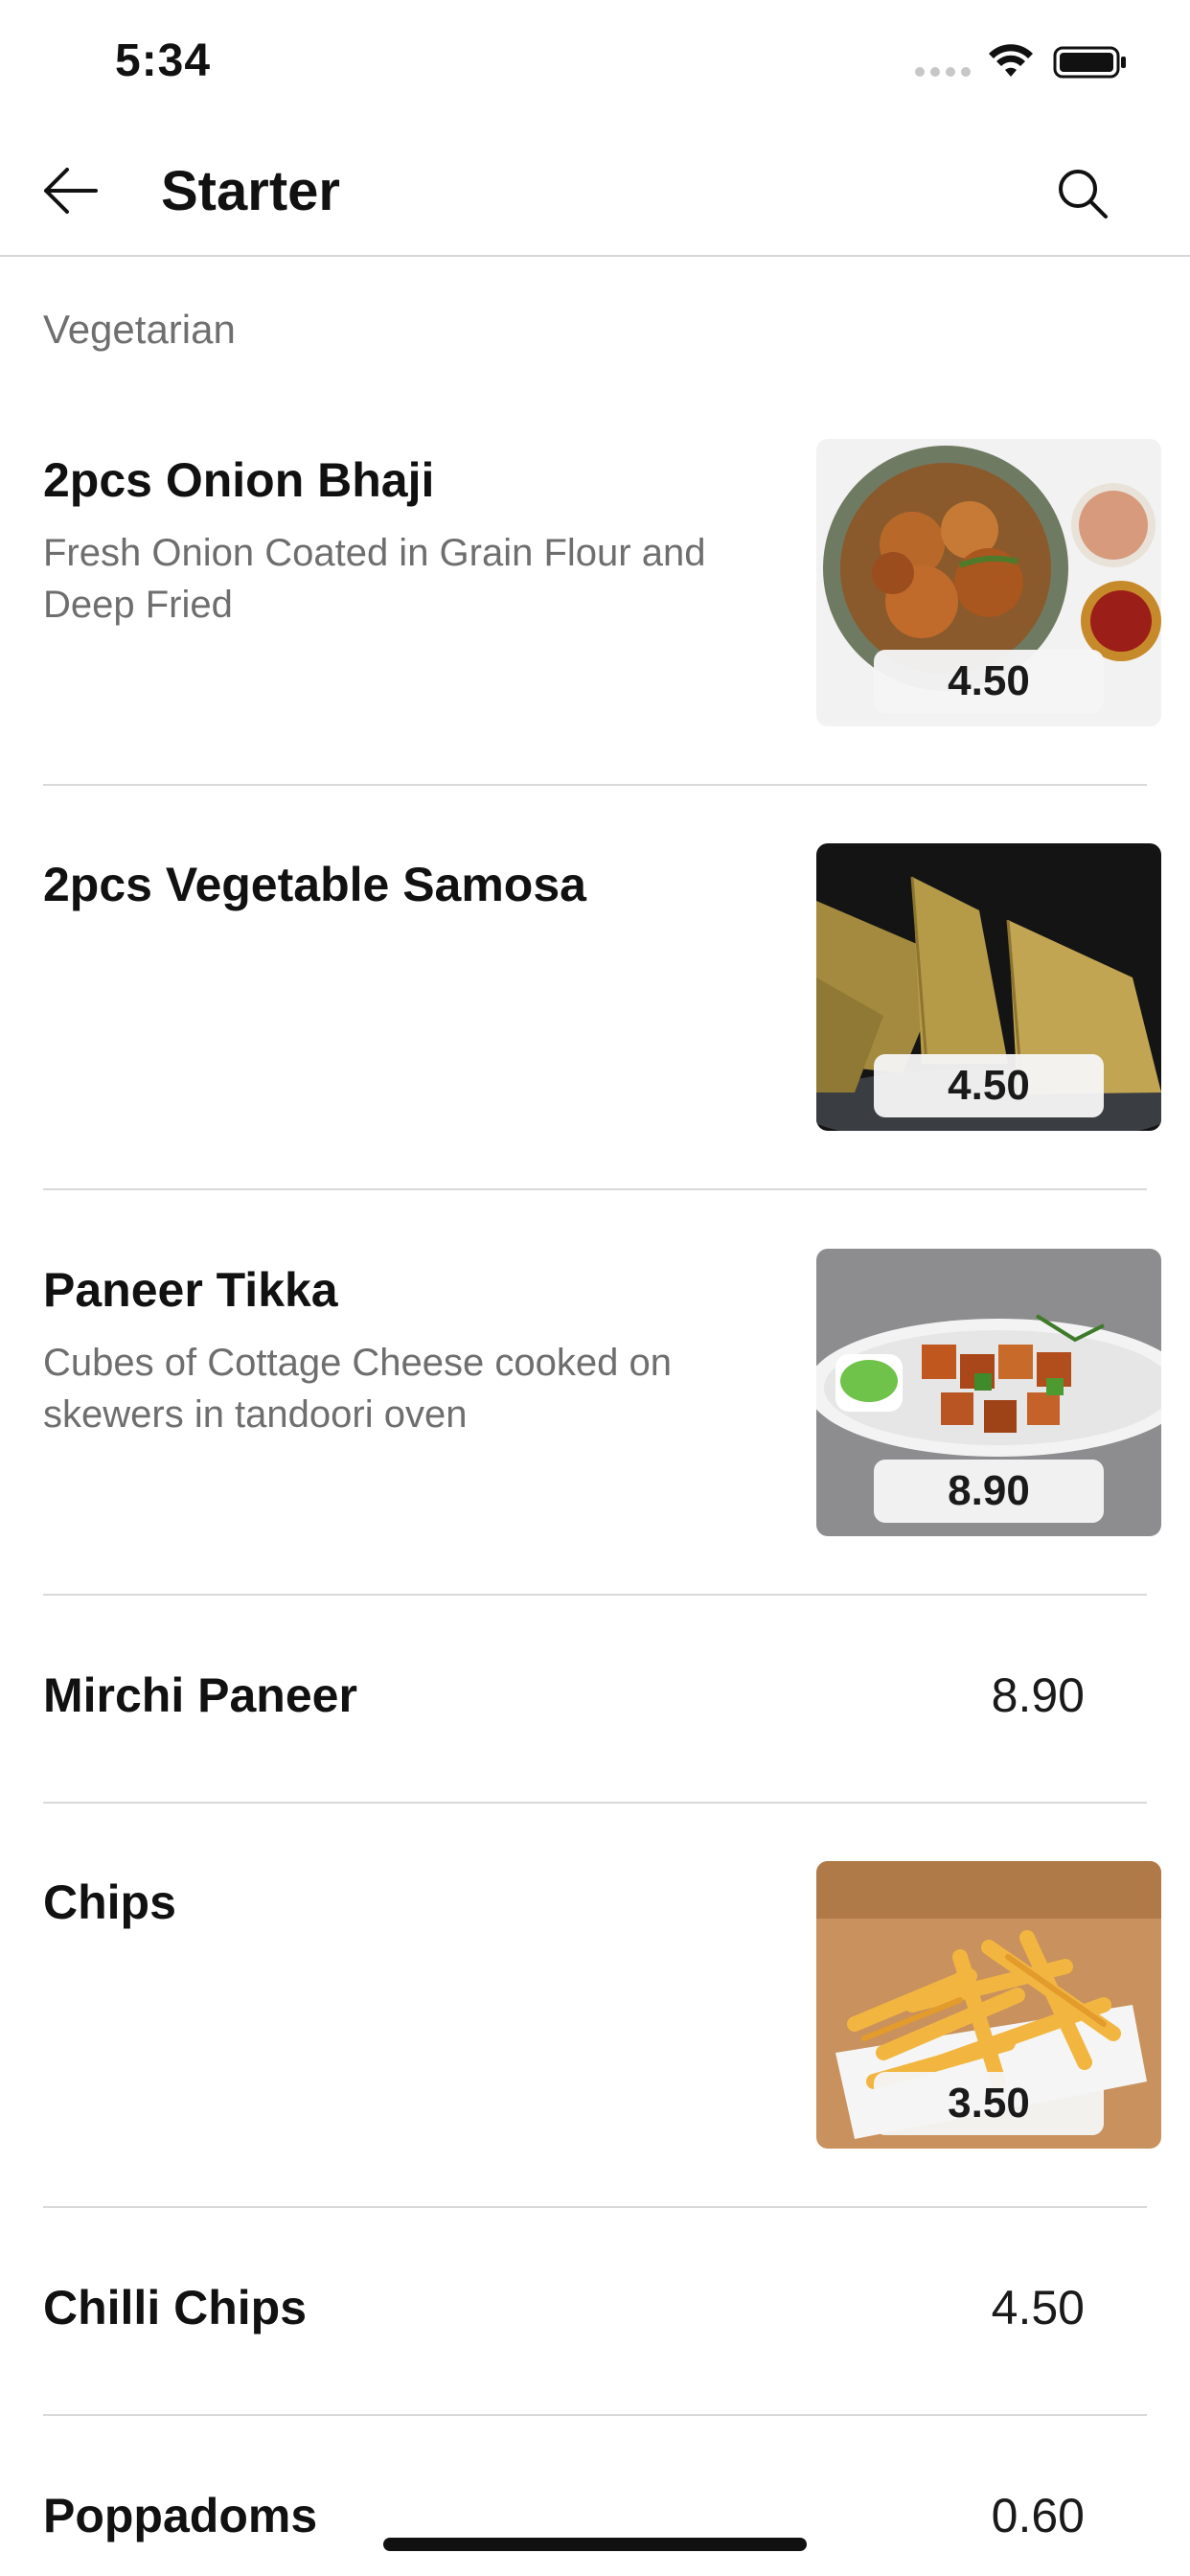 The image size is (1190, 2576). I want to click on item-price: 8.90, so click(1038, 1695).